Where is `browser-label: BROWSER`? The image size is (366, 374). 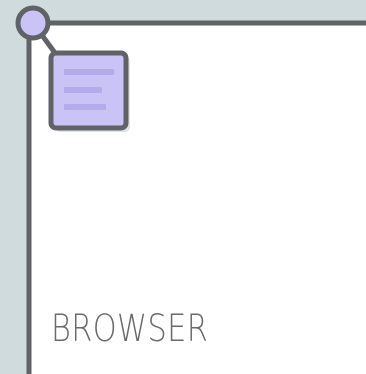 browser-label: BROWSER is located at coordinates (130, 328).